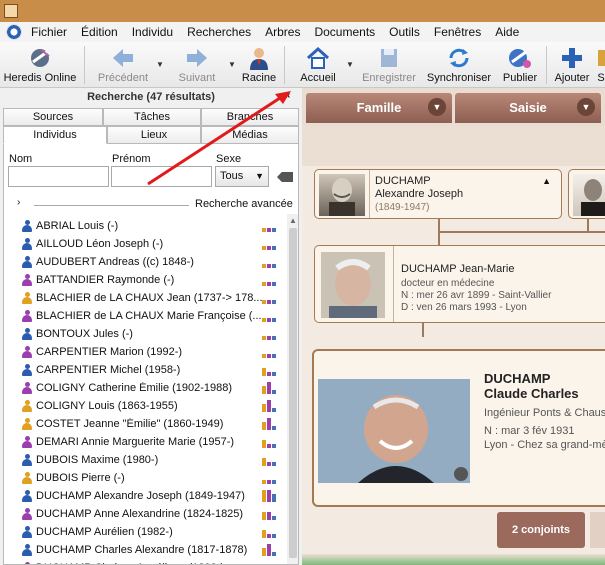 Image resolution: width=605 pixels, height=565 pixels. I want to click on menu-outils: Outils, so click(404, 32).